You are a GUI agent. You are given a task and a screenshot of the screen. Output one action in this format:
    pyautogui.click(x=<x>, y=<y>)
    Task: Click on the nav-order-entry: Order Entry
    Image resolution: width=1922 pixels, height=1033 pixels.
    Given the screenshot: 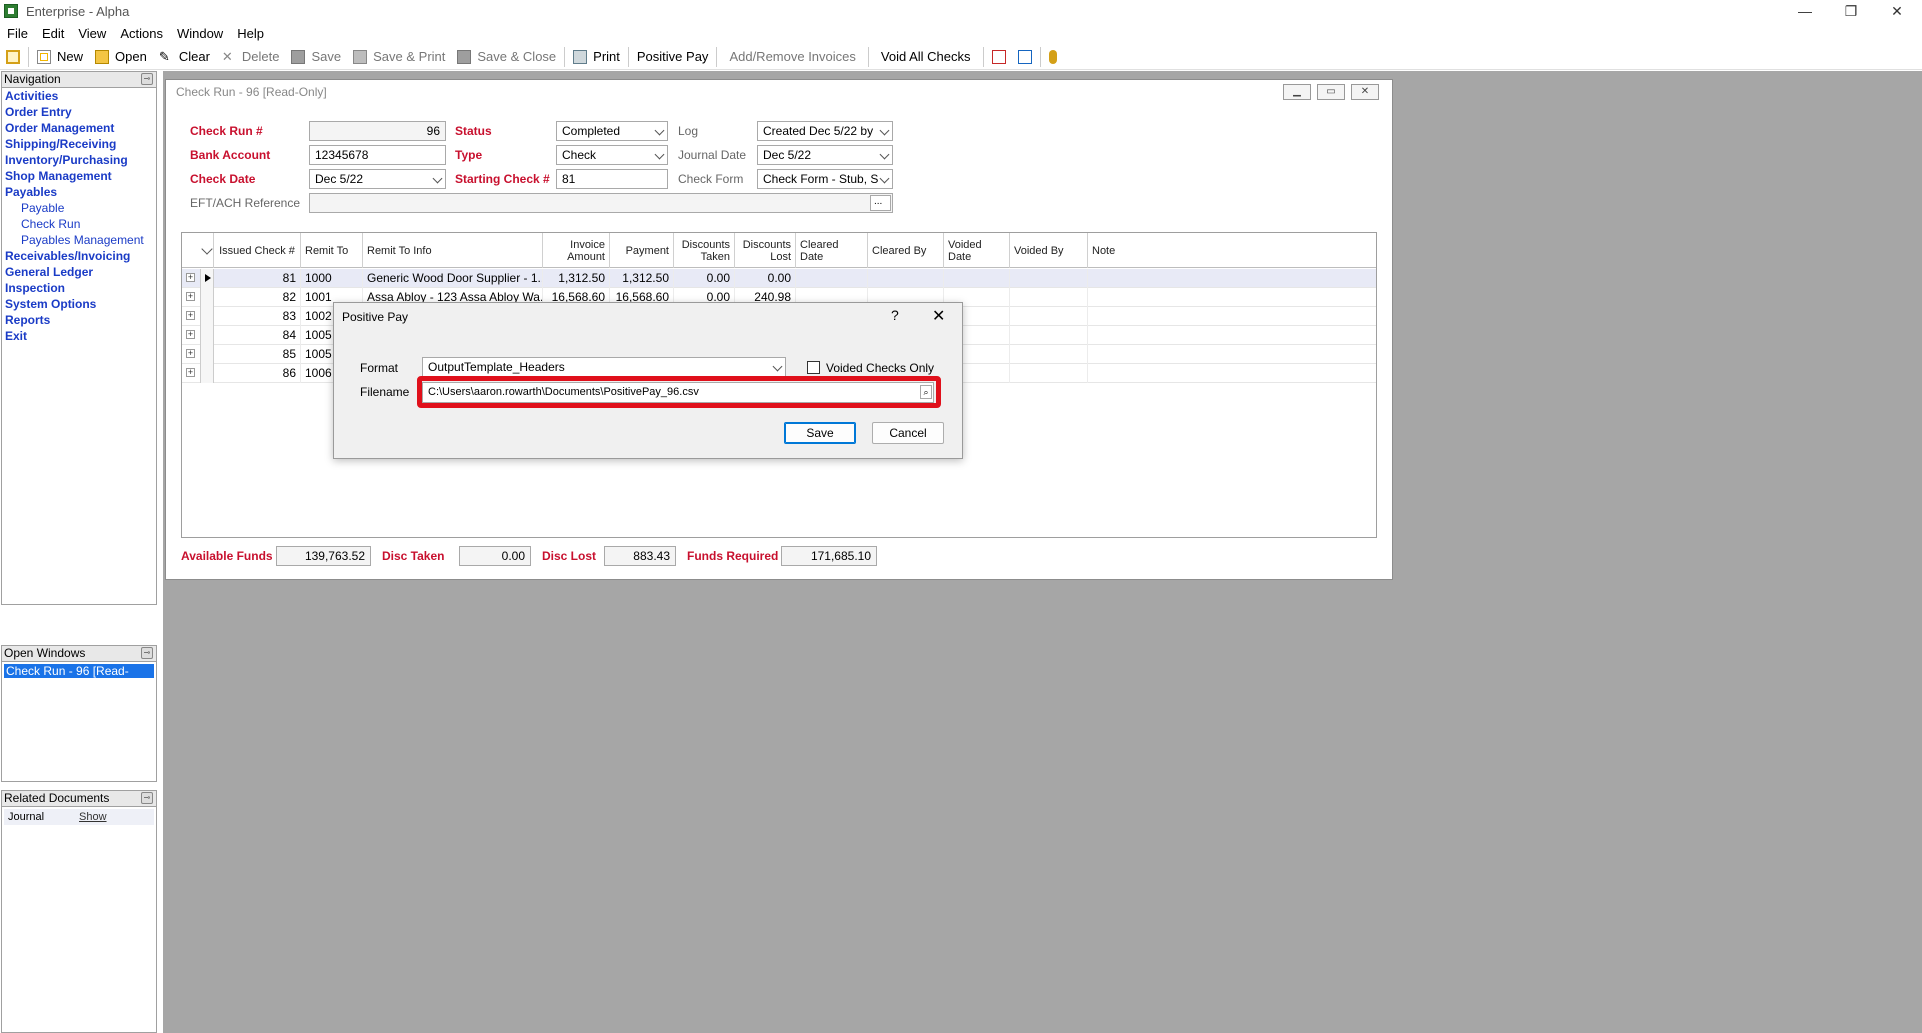 What is the action you would take?
    pyautogui.click(x=79, y=112)
    